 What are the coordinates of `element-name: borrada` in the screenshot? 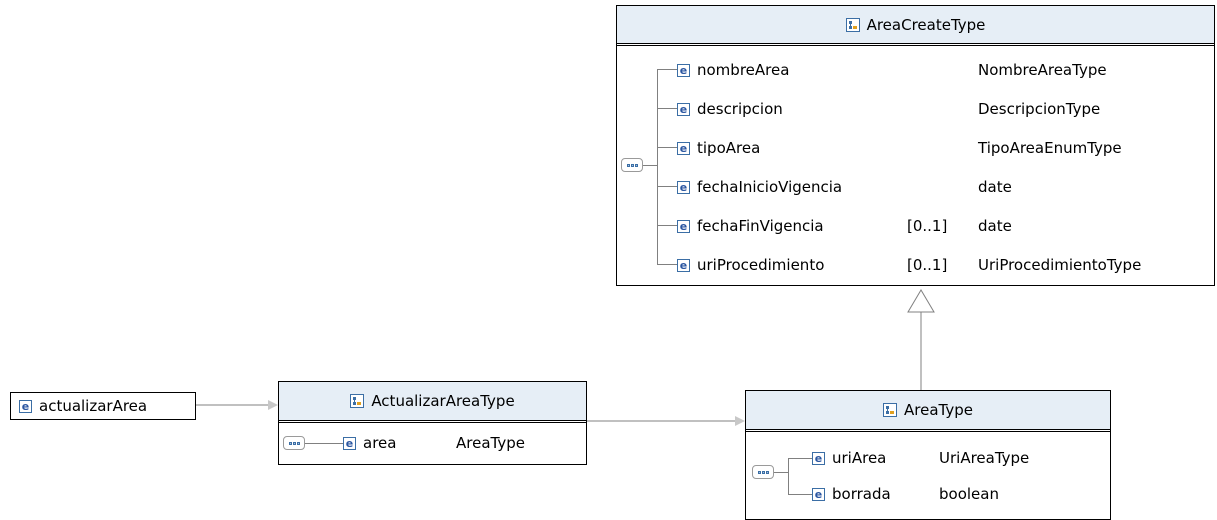 It's located at (861, 494).